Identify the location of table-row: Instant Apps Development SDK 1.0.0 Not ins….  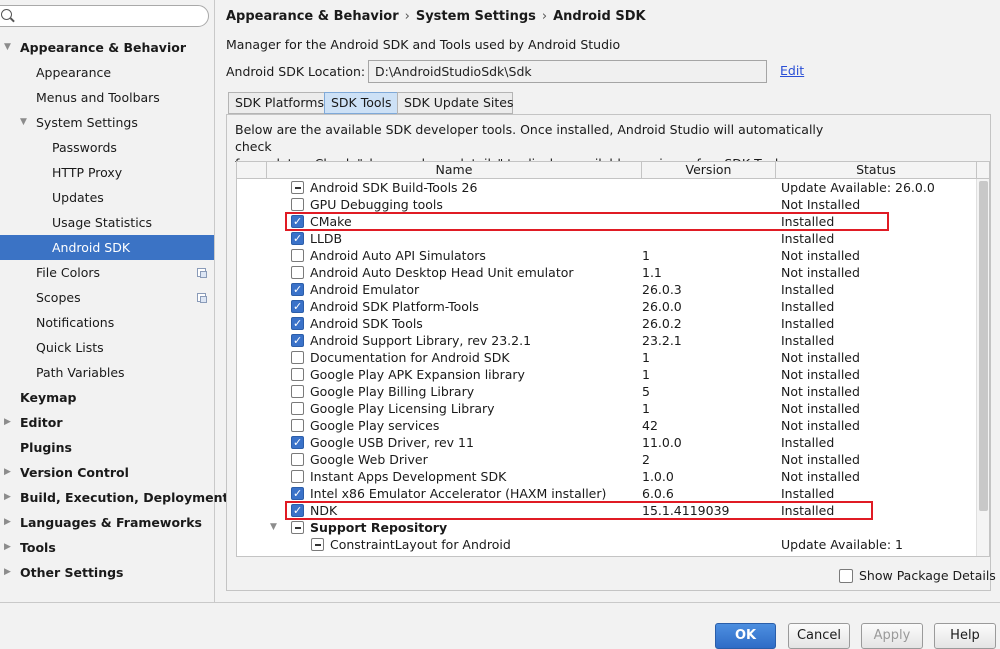
(607, 476).